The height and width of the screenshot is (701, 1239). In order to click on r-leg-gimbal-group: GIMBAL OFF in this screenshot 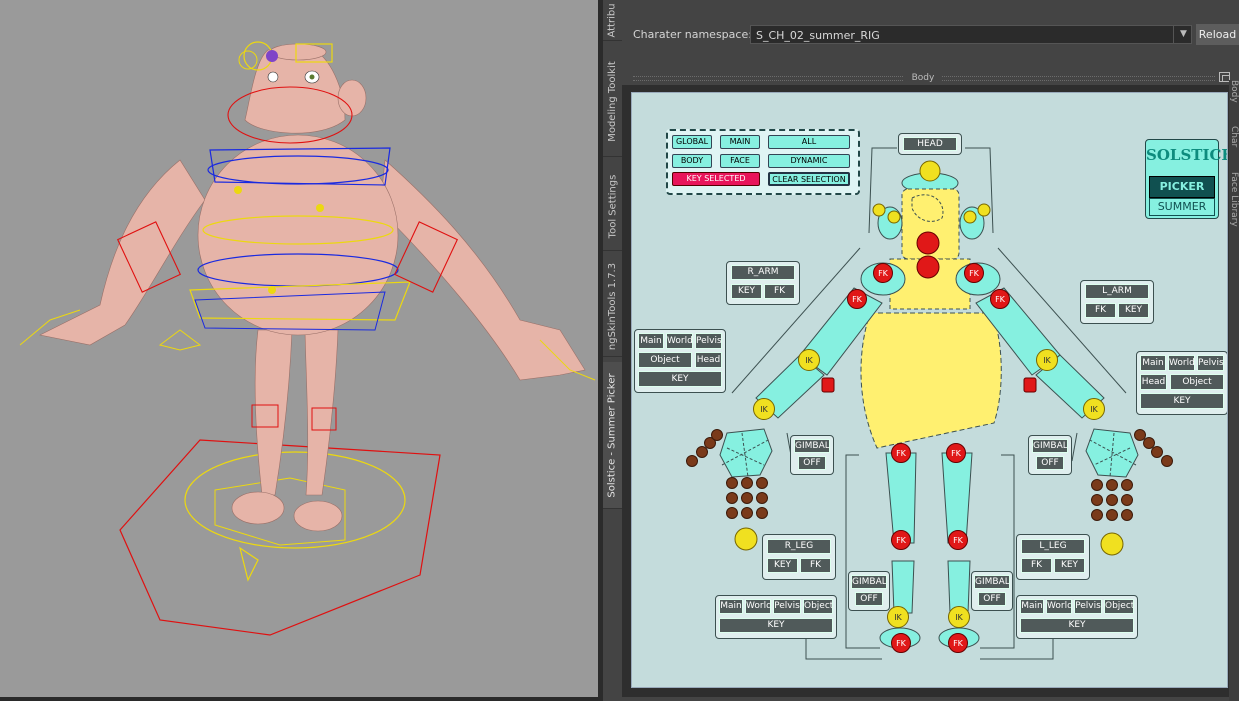, I will do `click(869, 591)`.